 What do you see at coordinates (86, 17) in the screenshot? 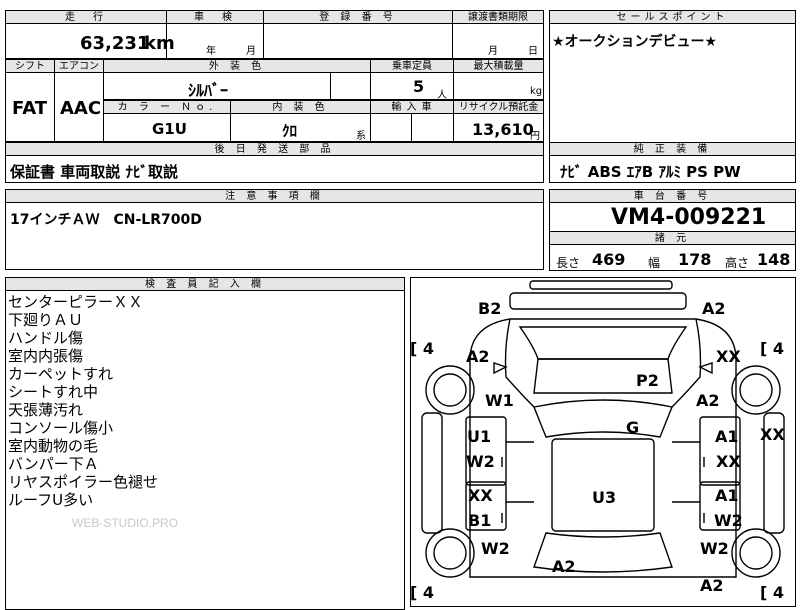
I see `mileage-header: 走 行` at bounding box center [86, 17].